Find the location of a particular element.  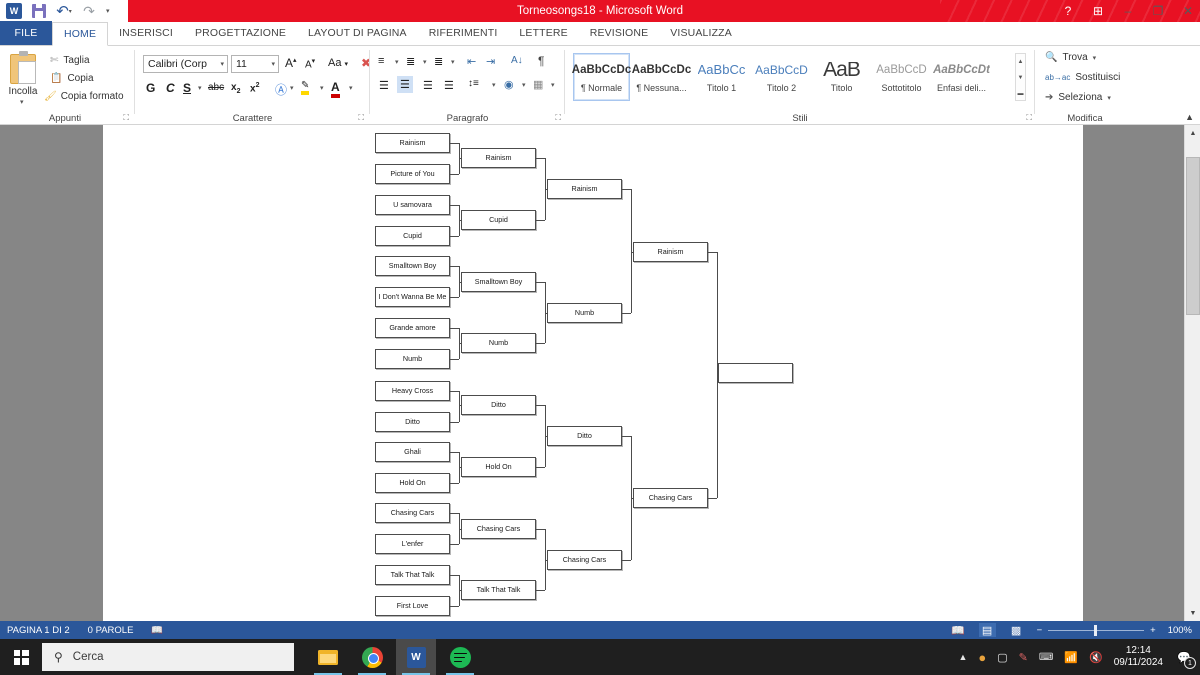

show-formatting-marks-icon: ¶ is located at coordinates (541, 61).